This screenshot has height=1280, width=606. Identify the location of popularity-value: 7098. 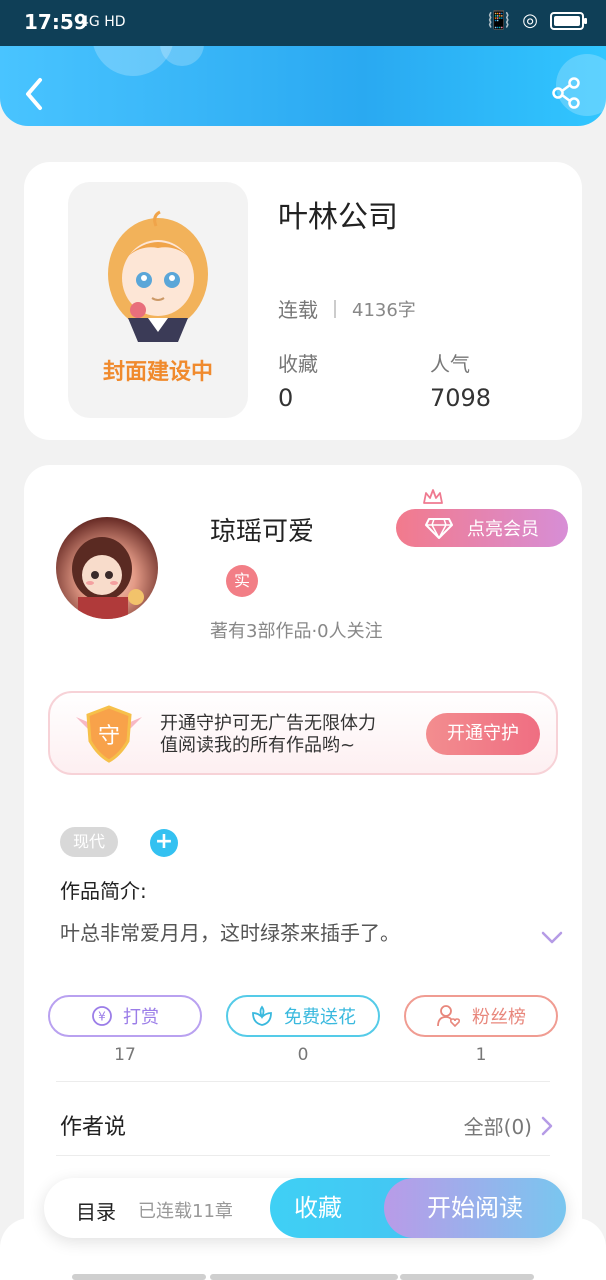
(461, 398).